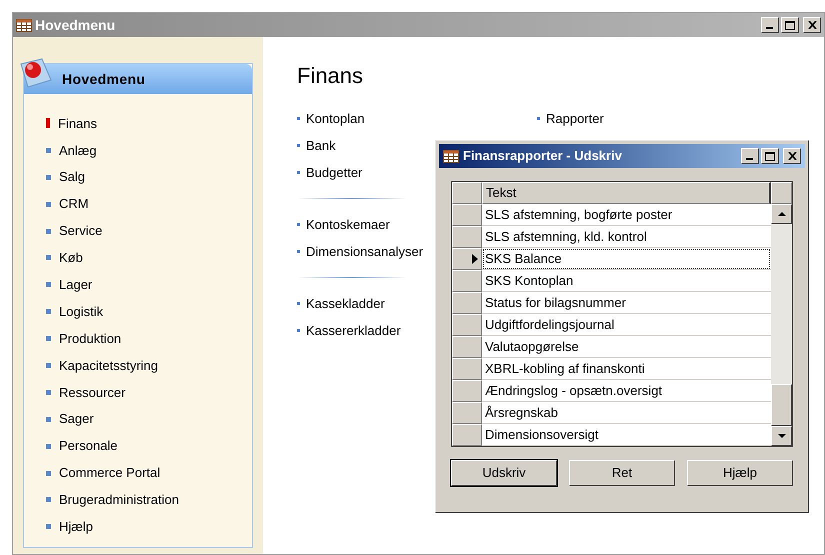 The height and width of the screenshot is (555, 825). What do you see at coordinates (104, 79) in the screenshot?
I see `sidebar-title: Hovedmenu` at bounding box center [104, 79].